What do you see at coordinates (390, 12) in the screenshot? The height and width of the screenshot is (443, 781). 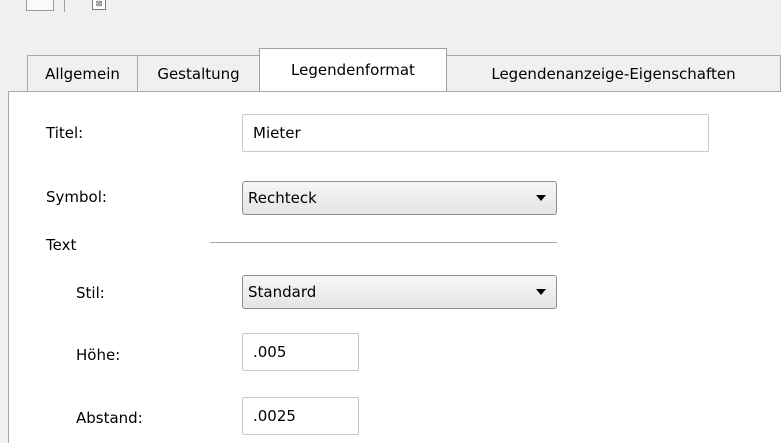 I see `toolbar: ⊠` at bounding box center [390, 12].